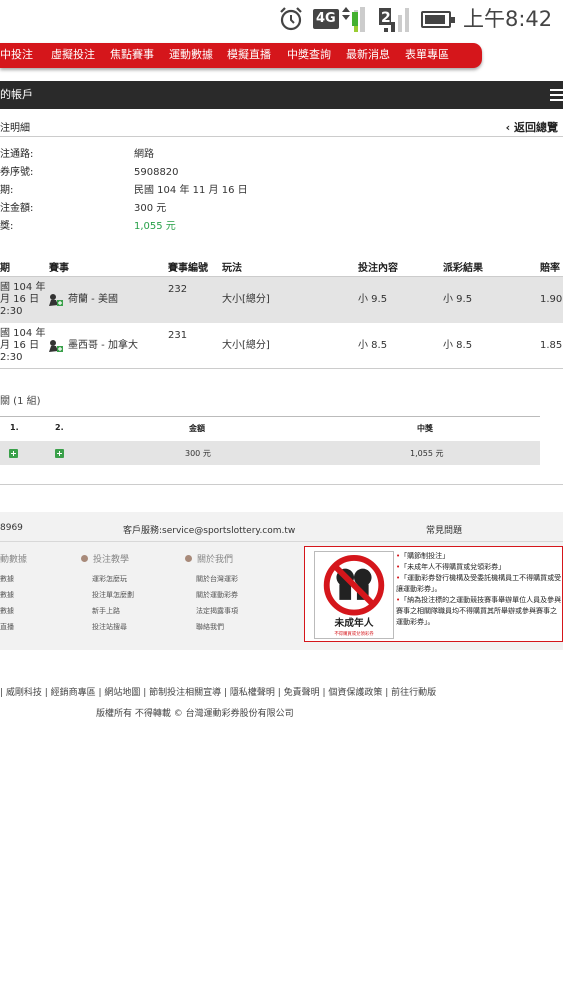 The image size is (563, 1000). Describe the element at coordinates (59, 268) in the screenshot. I see `col-match: 賽事` at that location.